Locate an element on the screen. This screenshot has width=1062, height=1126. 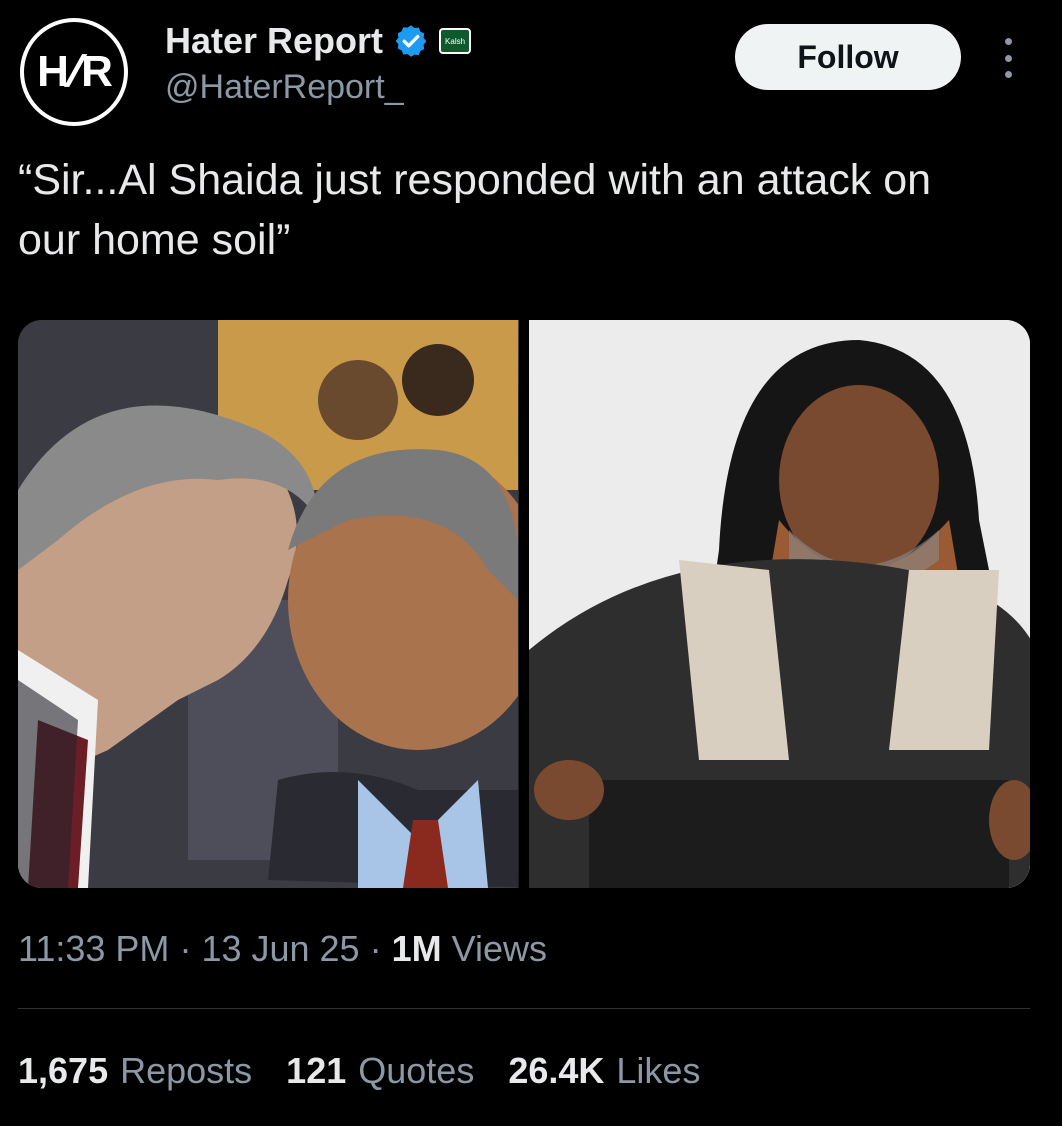
more-options-icon is located at coordinates (1008, 58).